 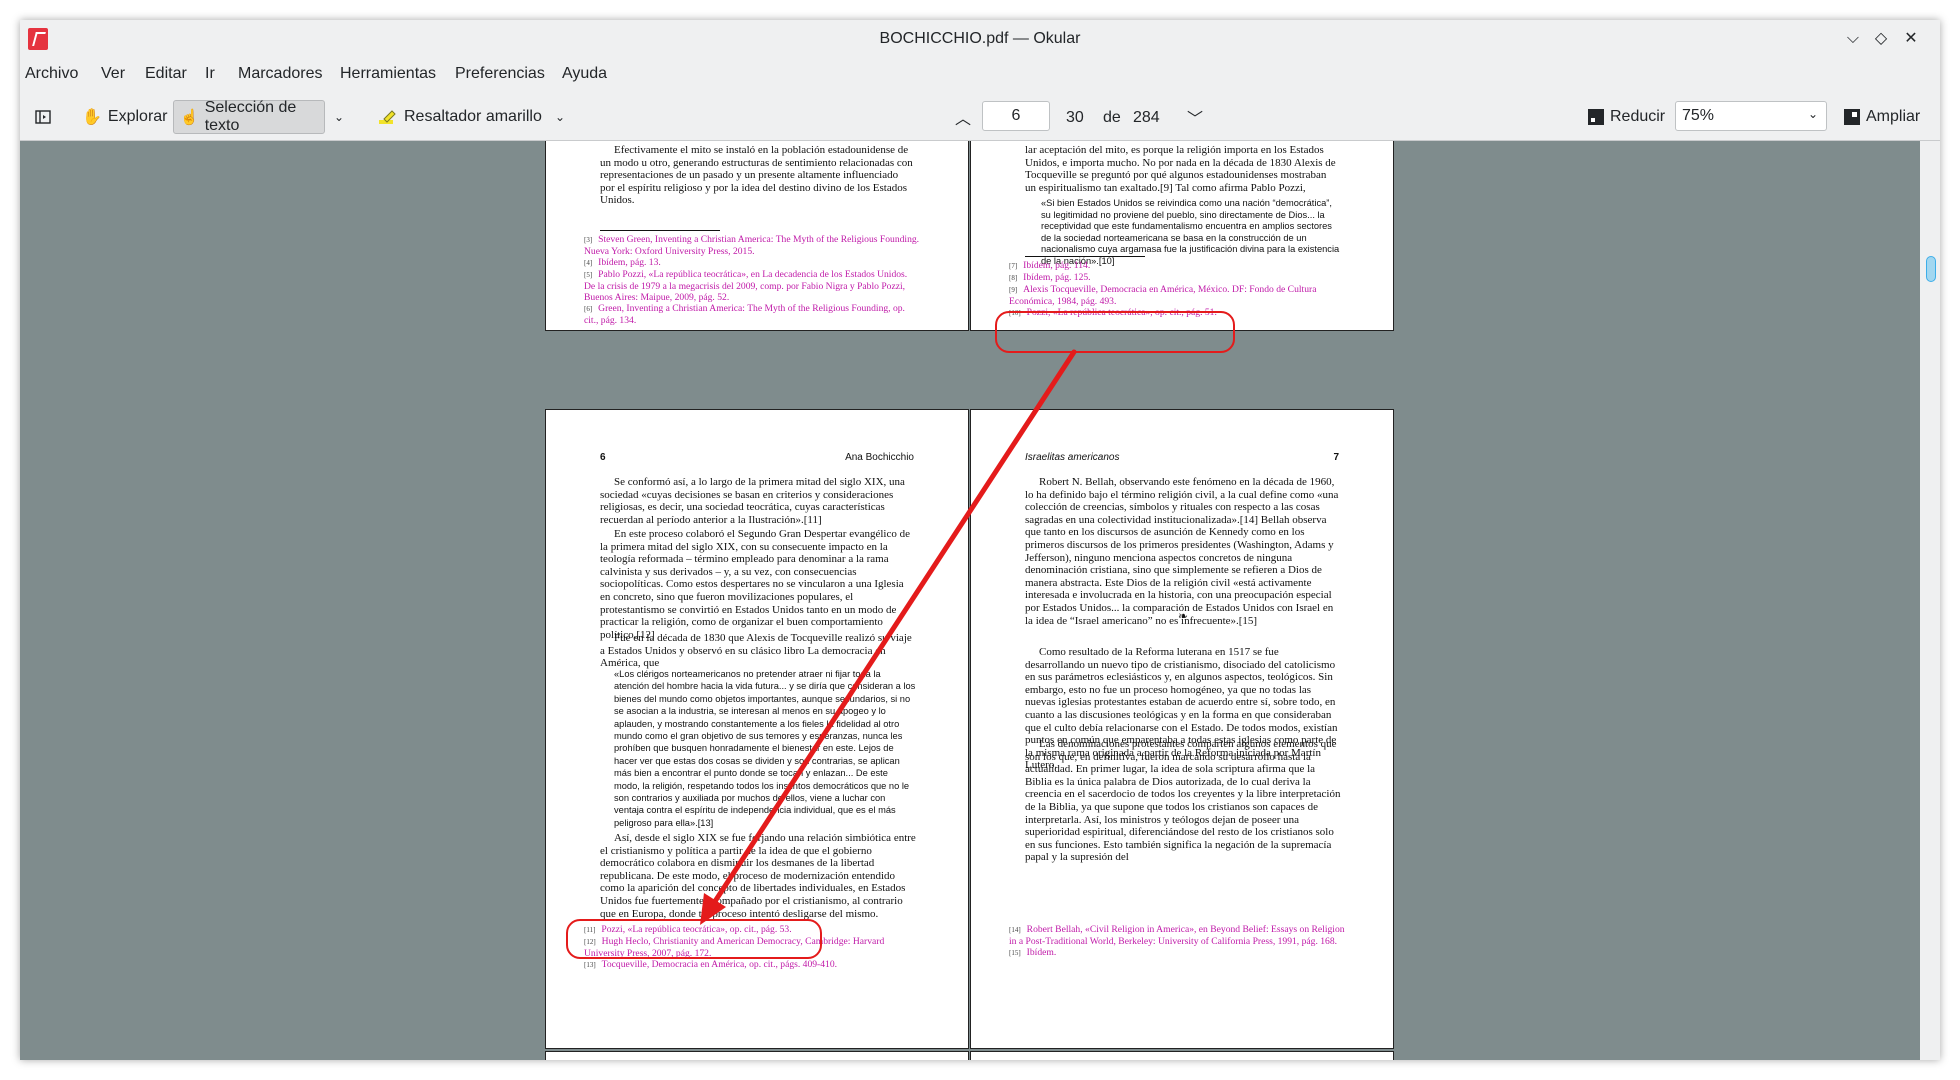 I want to click on menu-editar: Editar, so click(x=166, y=74).